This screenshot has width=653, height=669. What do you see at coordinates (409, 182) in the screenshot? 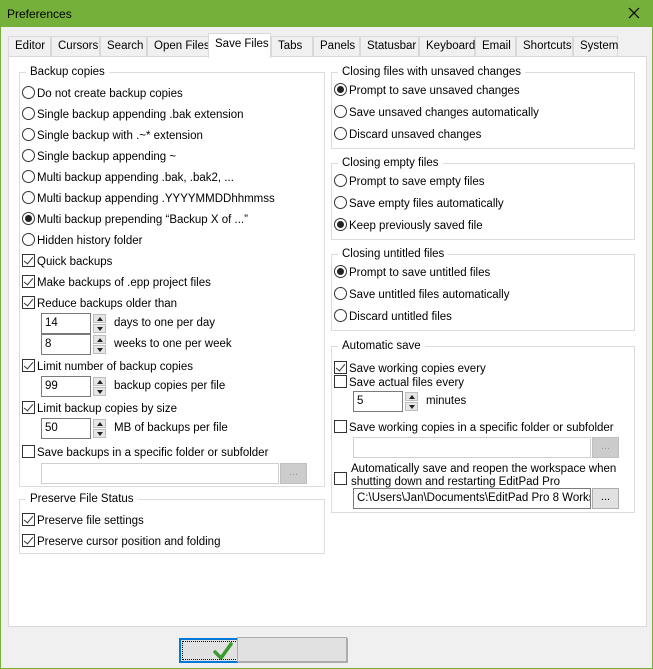
I see `empty-option-prompt: Prompt to save empty files` at bounding box center [409, 182].